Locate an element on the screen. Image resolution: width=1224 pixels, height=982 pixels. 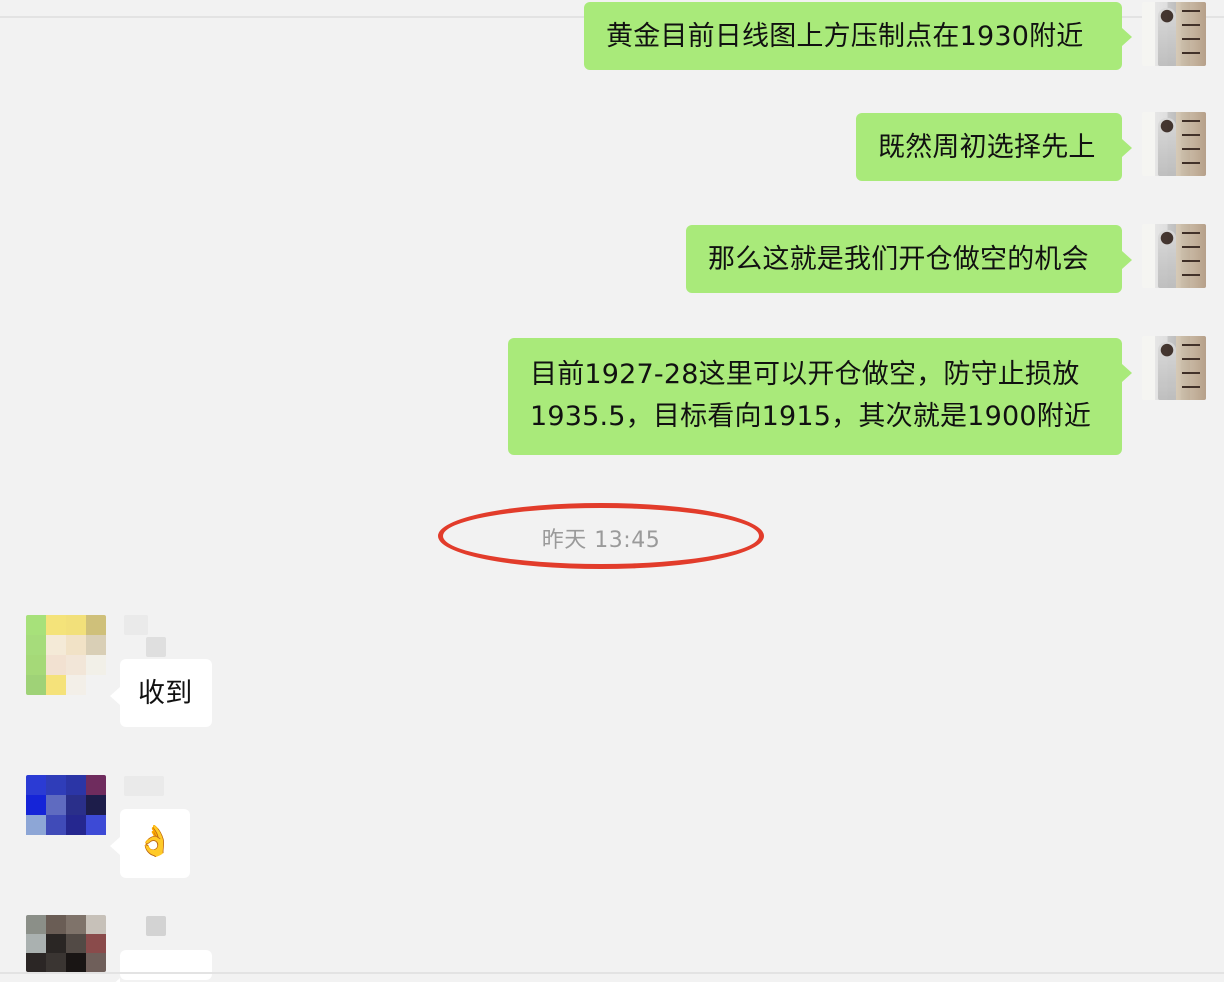
message-bubble-self-2: 既然周初选择先上 is located at coordinates (994, 147).